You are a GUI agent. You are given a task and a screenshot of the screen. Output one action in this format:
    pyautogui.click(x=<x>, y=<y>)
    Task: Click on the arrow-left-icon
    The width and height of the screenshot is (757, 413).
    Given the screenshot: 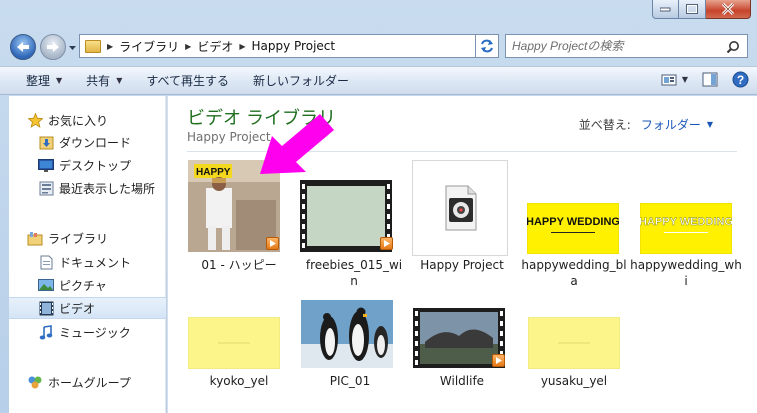 What is the action you would take?
    pyautogui.click(x=23, y=47)
    